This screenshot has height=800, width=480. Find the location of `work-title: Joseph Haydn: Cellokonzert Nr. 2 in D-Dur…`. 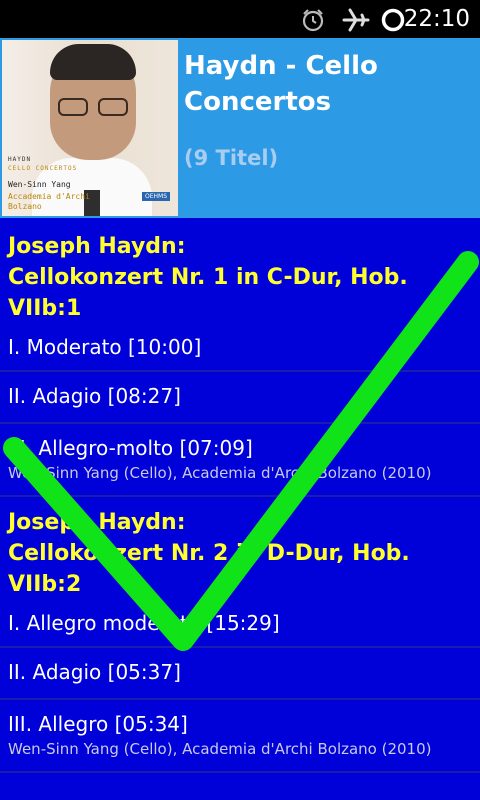

work-title: Joseph Haydn: Cellokonzert Nr. 2 in D-Dur… is located at coordinates (209, 553).